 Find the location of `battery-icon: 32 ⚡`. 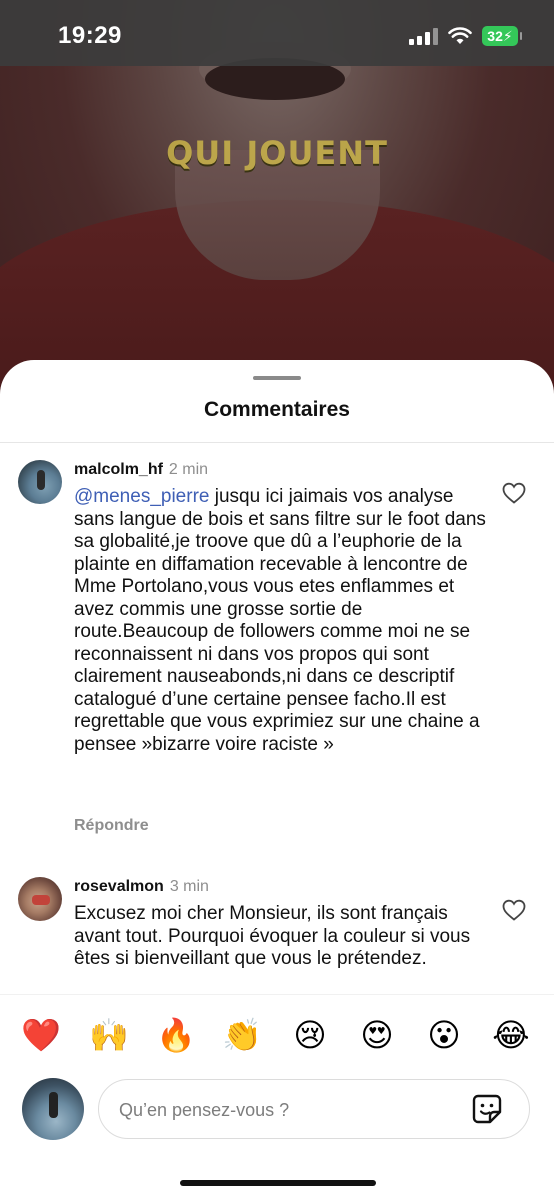

battery-icon: 32 ⚡ is located at coordinates (502, 36).